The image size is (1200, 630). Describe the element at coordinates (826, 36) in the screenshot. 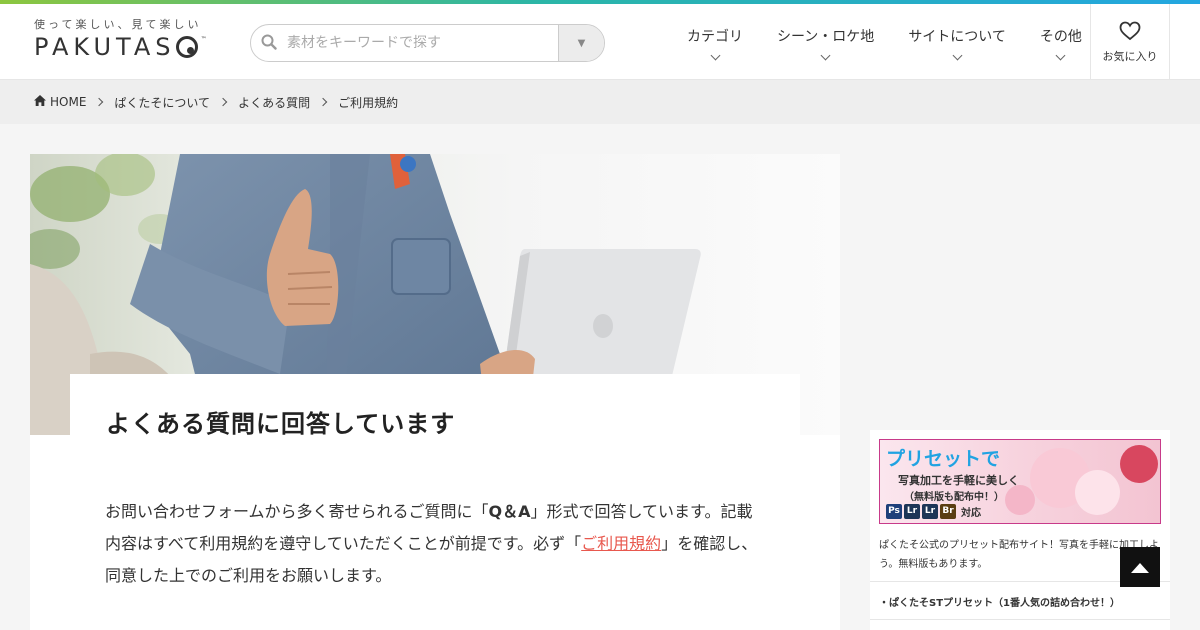

I see `nav-item-label: シーン・ロケ地` at that location.